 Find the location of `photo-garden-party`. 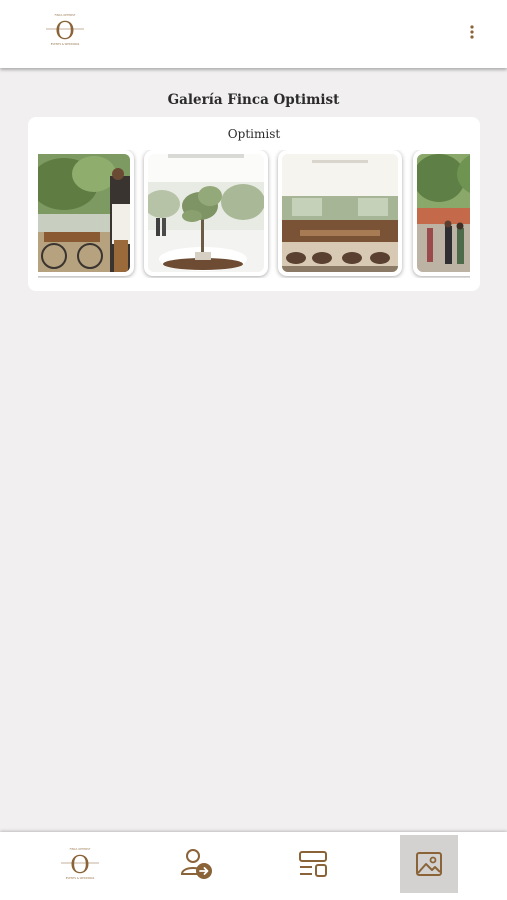

photo-garden-party is located at coordinates (441, 213).